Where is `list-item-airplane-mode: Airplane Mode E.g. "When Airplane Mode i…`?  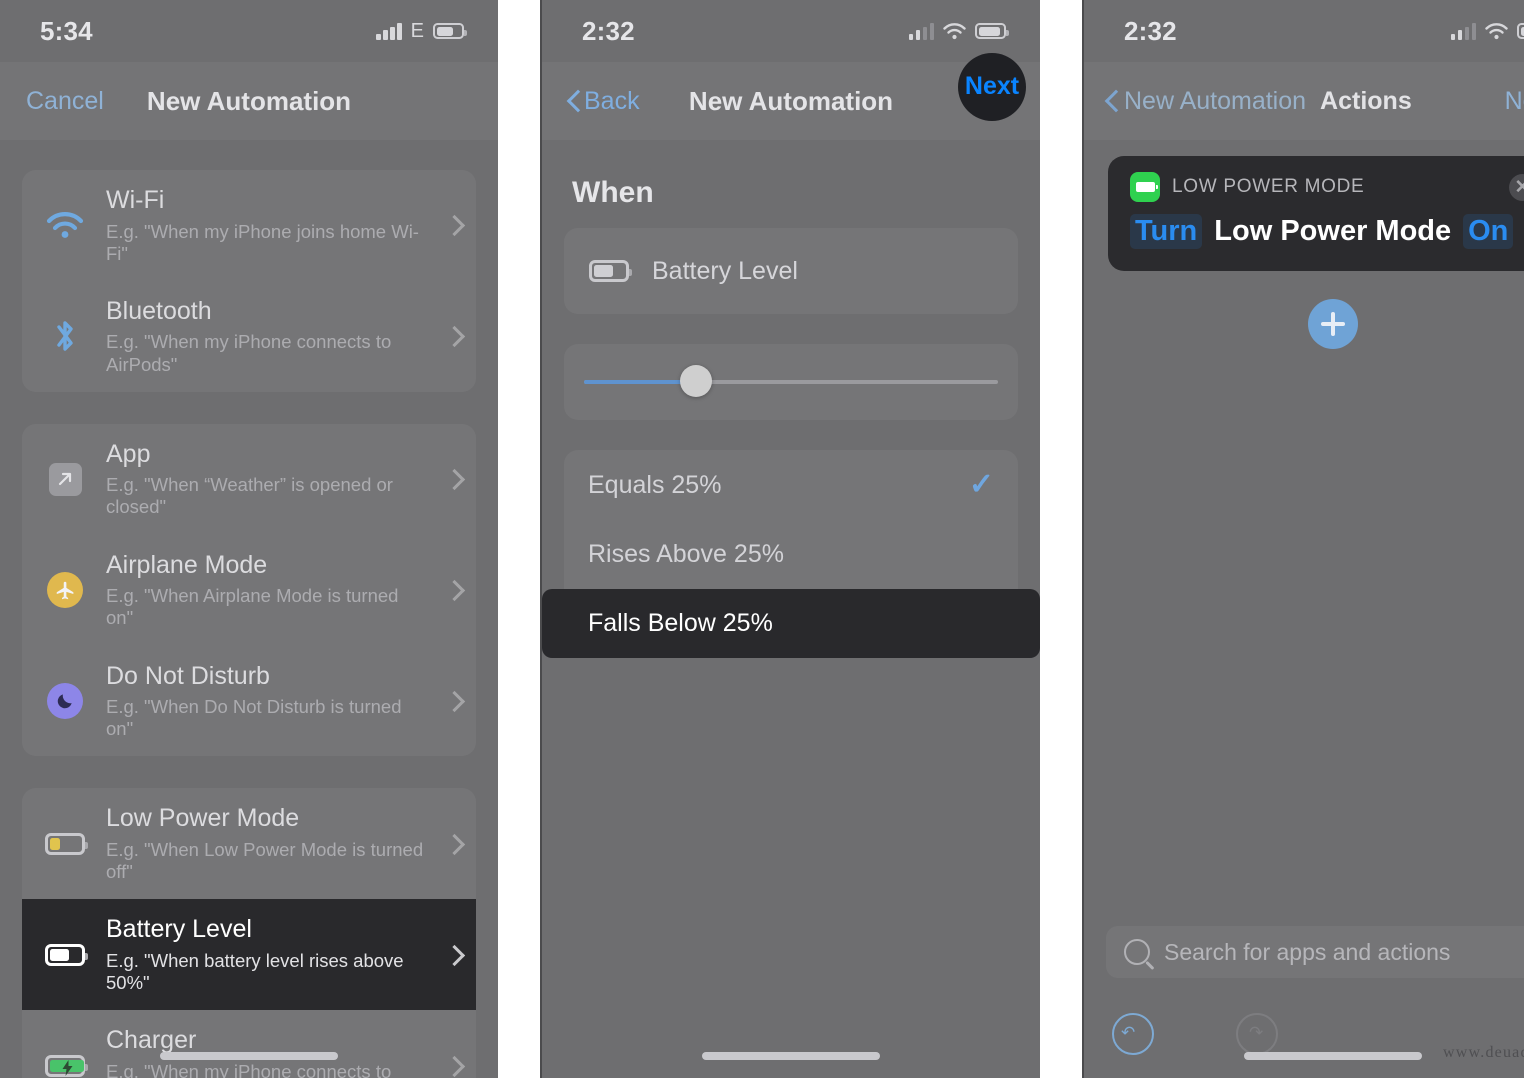
list-item-airplane-mode: Airplane Mode E.g. "When Airplane Mode i… is located at coordinates (249, 590).